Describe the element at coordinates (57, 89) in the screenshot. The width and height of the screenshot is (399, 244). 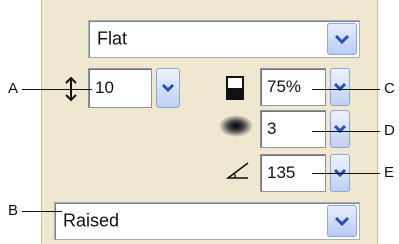
I see `callout-a-line` at that location.